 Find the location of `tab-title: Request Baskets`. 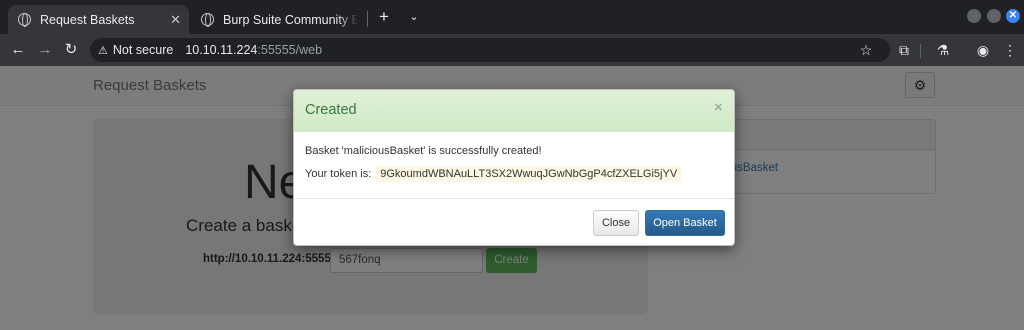

tab-title: Request Baskets is located at coordinates (87, 19).